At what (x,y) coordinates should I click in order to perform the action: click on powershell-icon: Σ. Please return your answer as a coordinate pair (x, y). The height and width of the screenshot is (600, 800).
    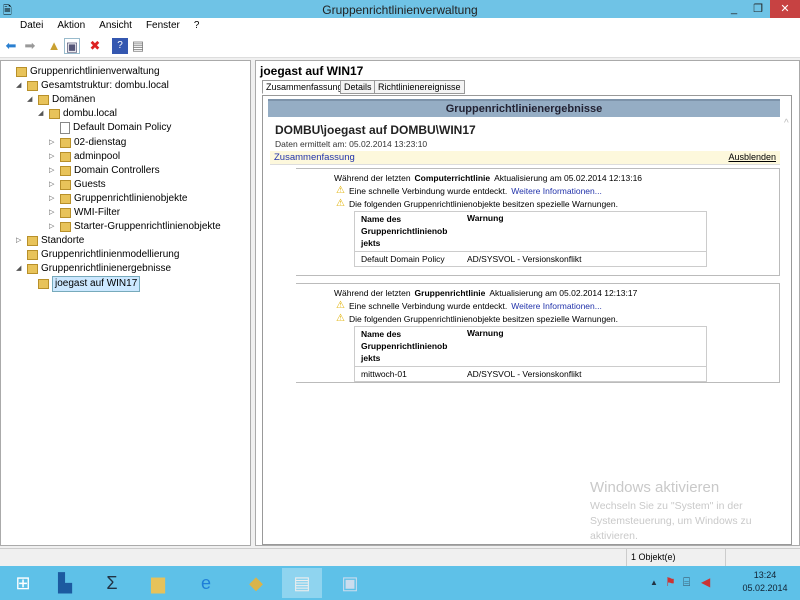
    Looking at the image, I should click on (112, 583).